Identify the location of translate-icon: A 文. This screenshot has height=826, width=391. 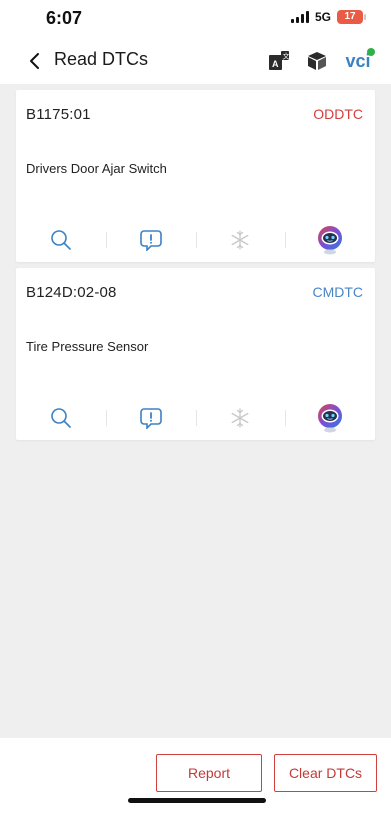
(279, 61).